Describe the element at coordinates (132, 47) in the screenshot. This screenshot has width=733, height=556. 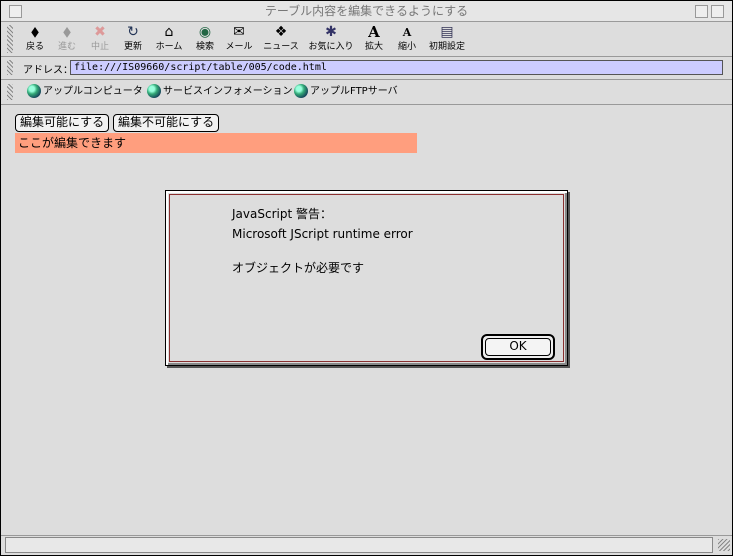
I see `reload-label: 更新` at that location.